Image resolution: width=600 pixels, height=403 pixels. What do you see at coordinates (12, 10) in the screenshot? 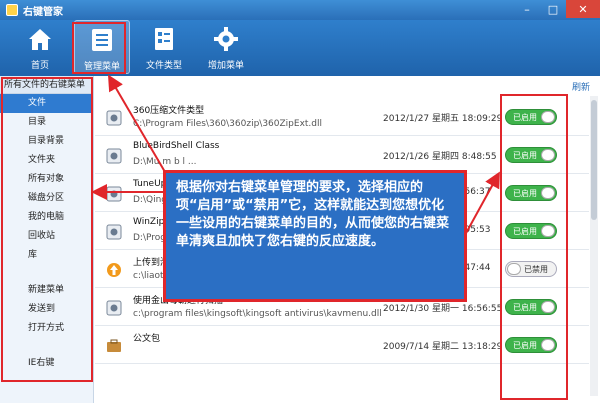
I see `app-icon` at bounding box center [12, 10].